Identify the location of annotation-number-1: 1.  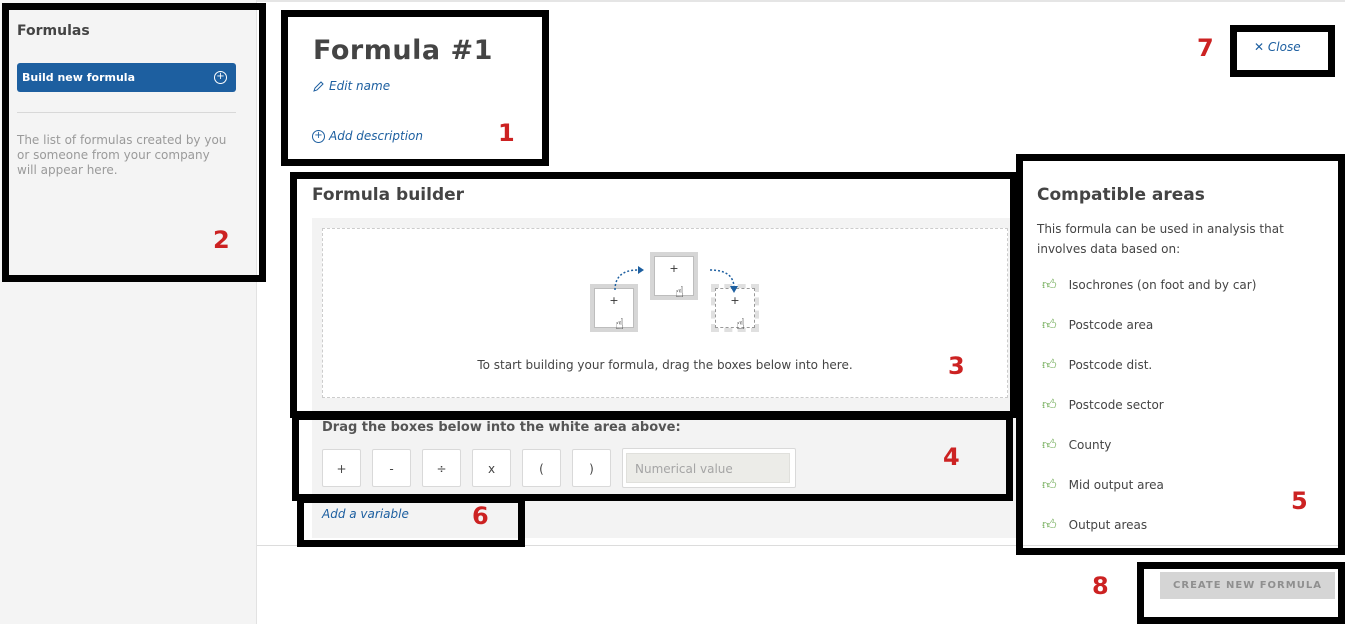
(506, 133).